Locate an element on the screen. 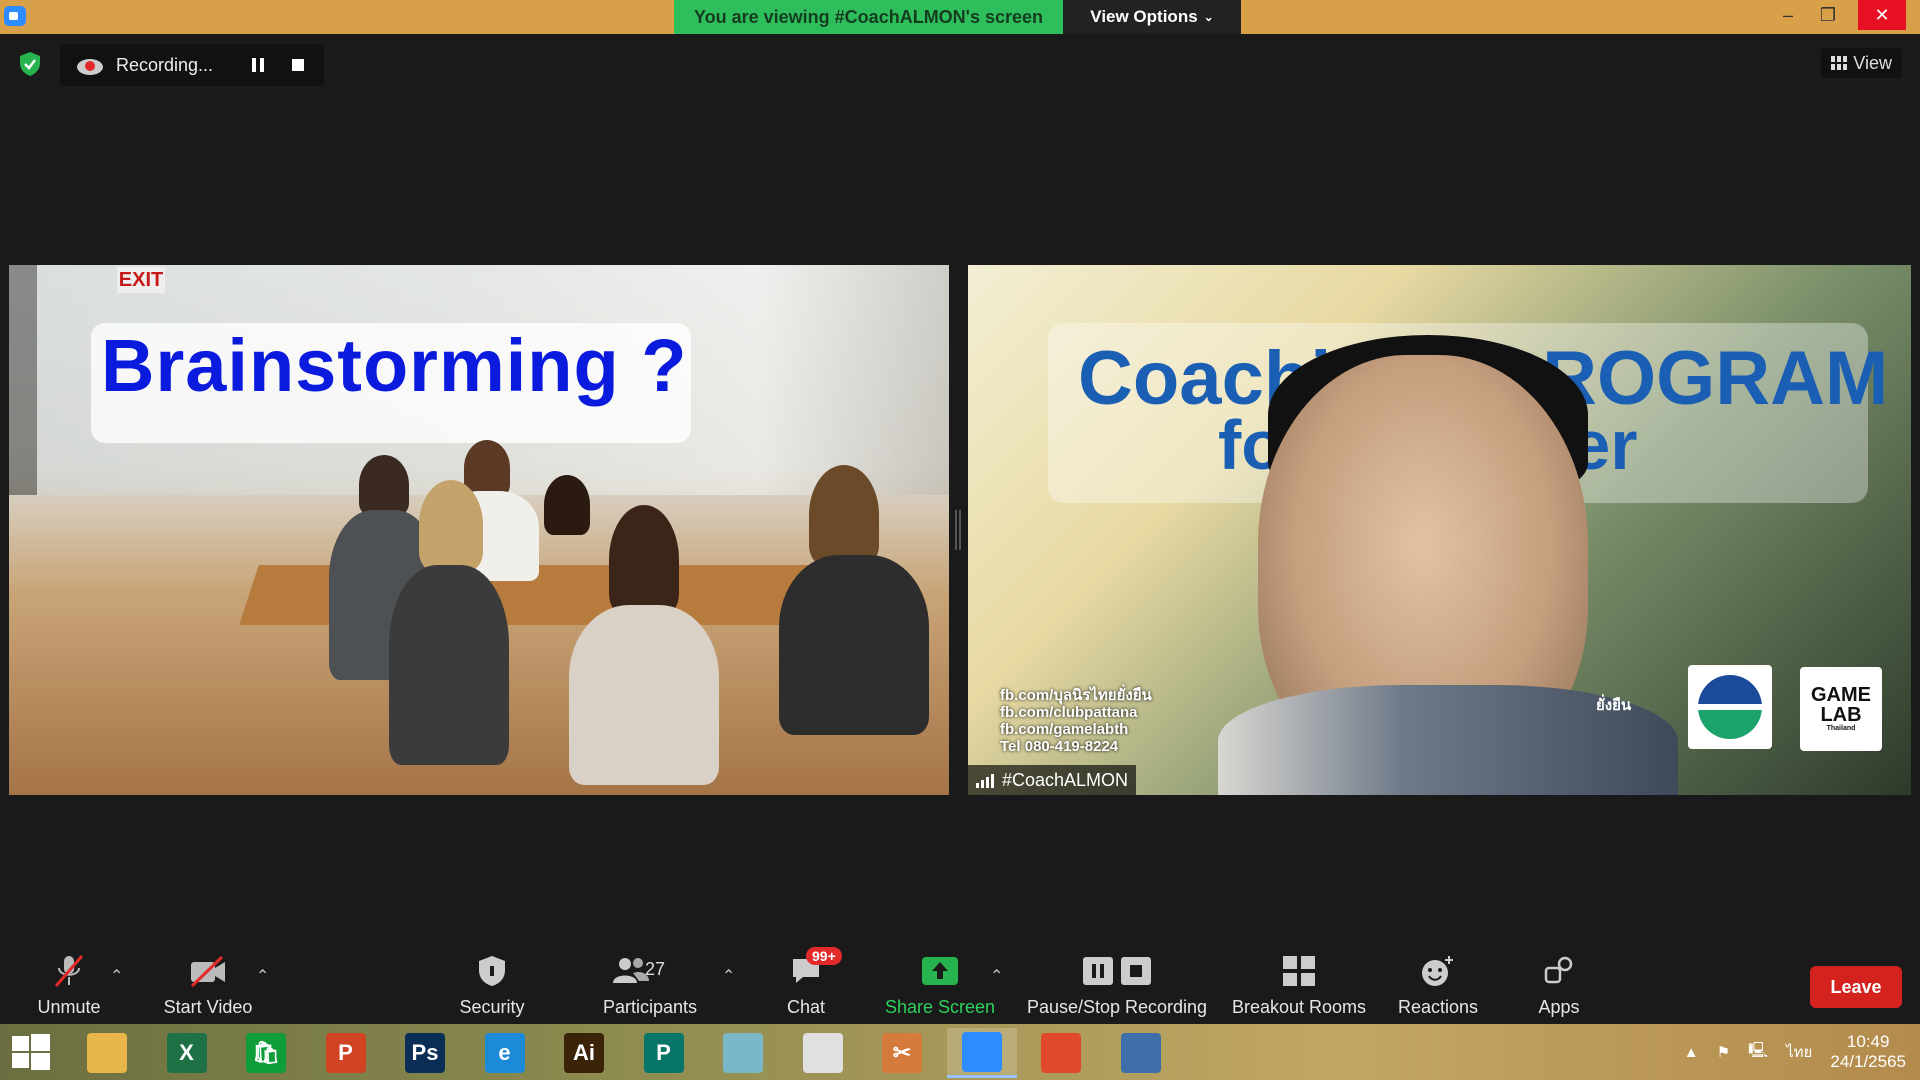 Image resolution: width=1920 pixels, height=1080 pixels. publisher-icon: P is located at coordinates (663, 1053).